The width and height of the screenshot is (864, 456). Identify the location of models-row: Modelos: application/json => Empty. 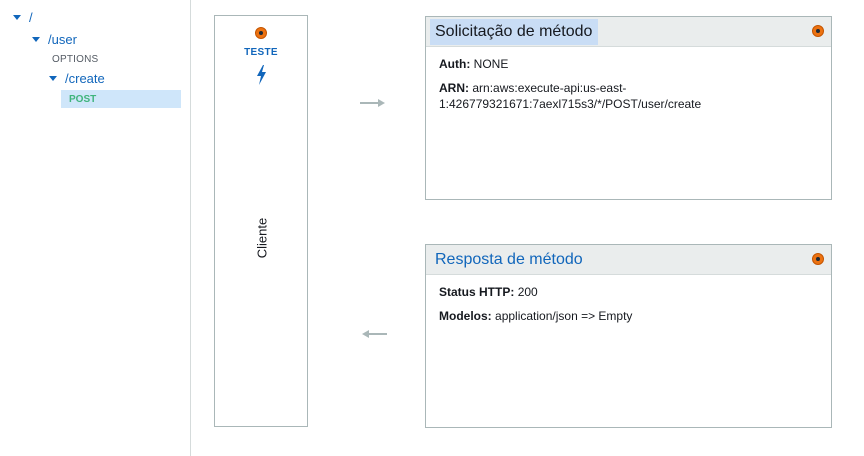
(628, 316).